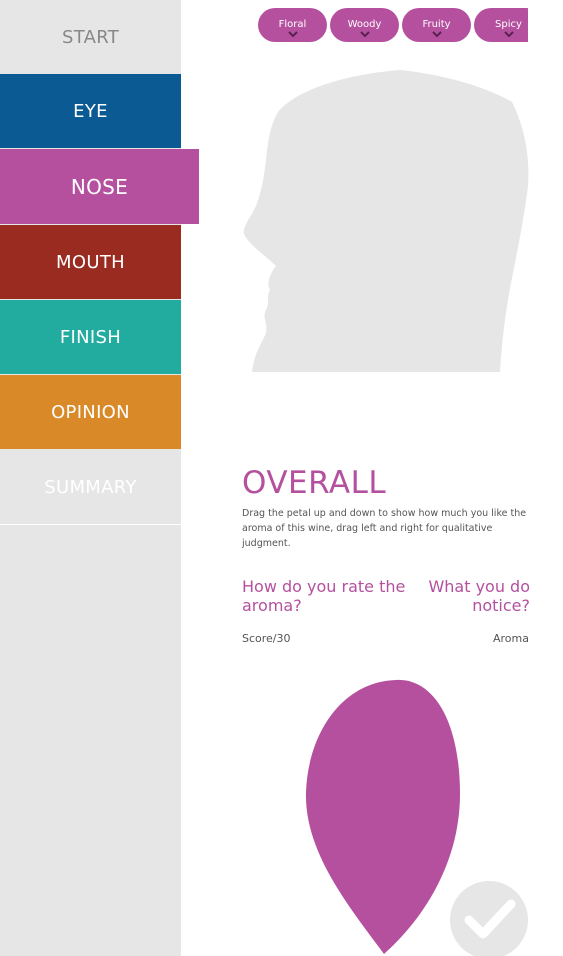 This screenshot has height=956, width=563. I want to click on petal-icon, so click(382, 816).